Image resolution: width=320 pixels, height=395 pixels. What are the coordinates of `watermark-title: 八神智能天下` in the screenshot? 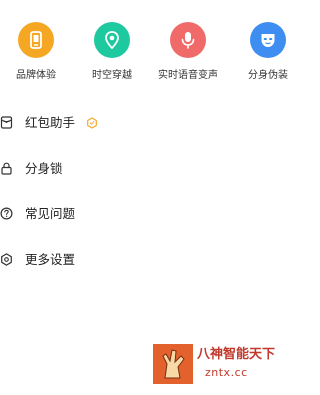 It's located at (236, 354).